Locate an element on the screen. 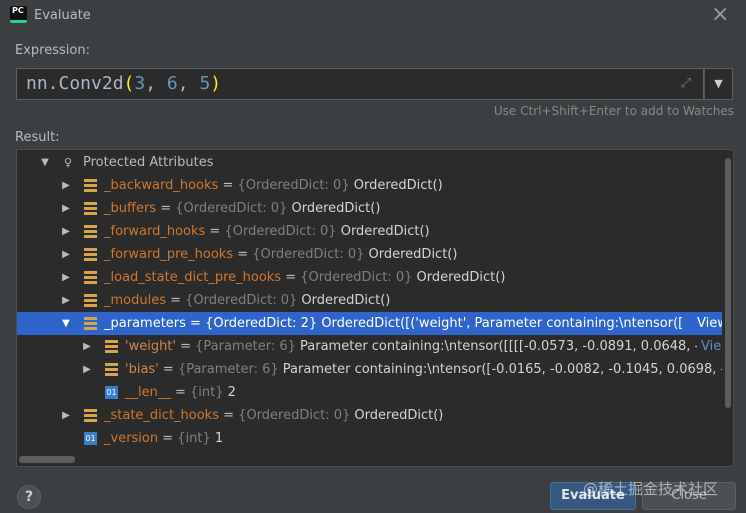 This screenshot has height=513, width=746. expression-arg-1: 3 is located at coordinates (140, 83).